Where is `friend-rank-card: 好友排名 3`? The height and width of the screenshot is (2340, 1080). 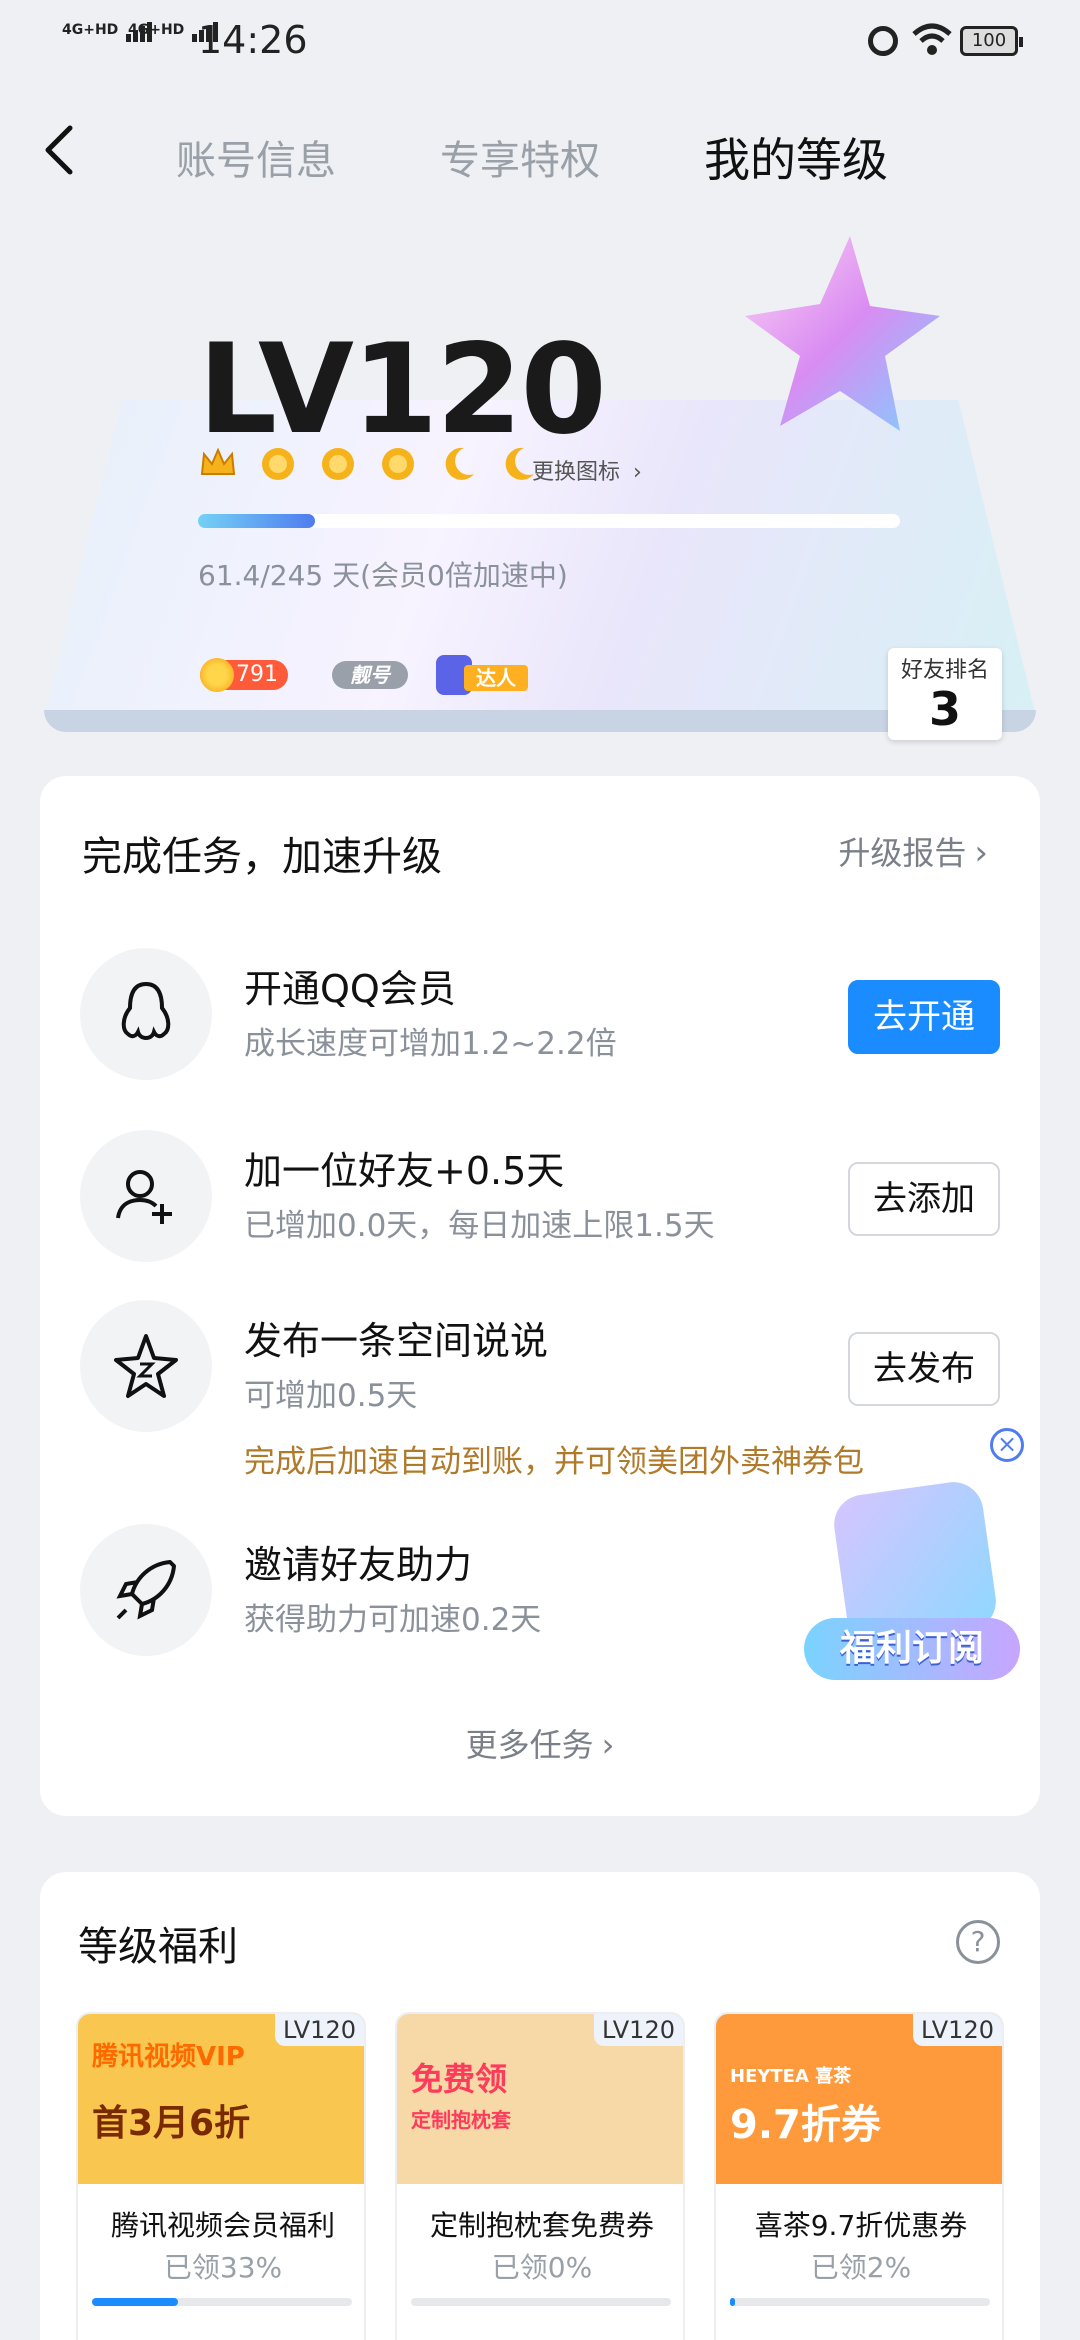 friend-rank-card: 好友排名 3 is located at coordinates (945, 694).